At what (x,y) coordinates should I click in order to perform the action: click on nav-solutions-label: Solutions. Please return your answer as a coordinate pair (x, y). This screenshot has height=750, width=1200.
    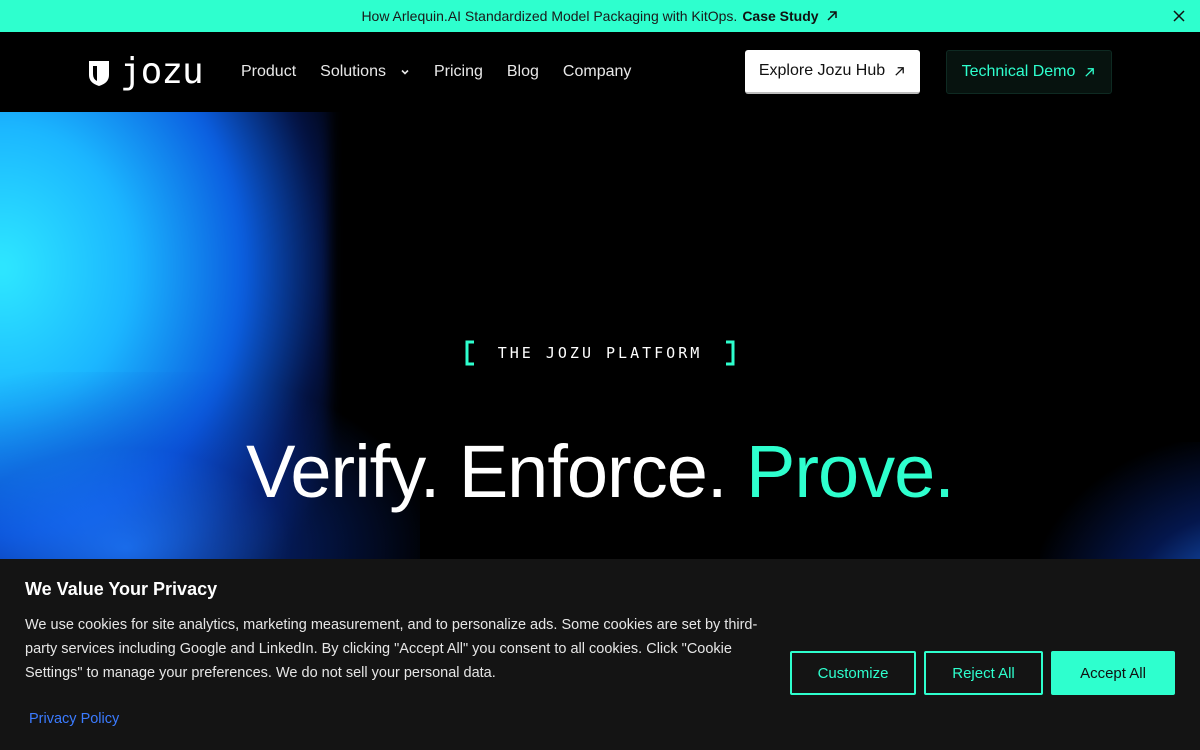
    Looking at the image, I should click on (353, 71).